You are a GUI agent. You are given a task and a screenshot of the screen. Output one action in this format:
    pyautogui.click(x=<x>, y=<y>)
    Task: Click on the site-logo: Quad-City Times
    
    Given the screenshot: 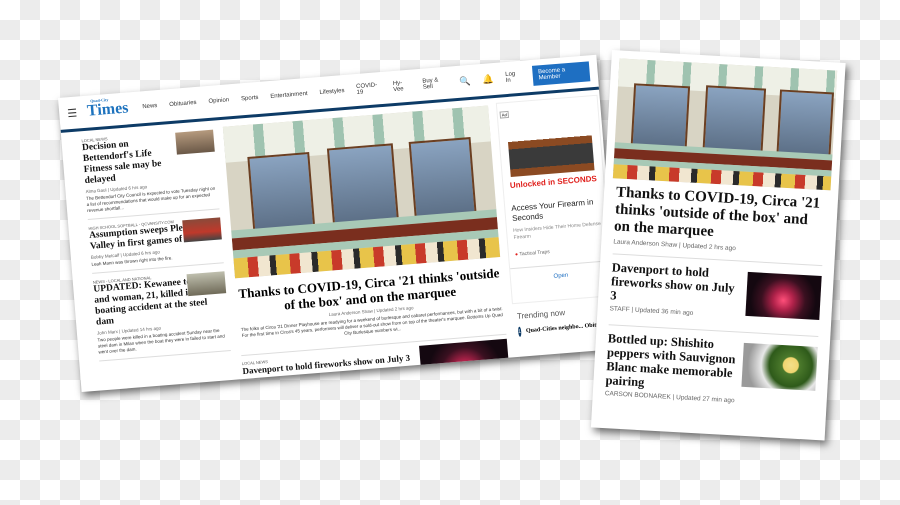 What is the action you would take?
    pyautogui.click(x=107, y=108)
    